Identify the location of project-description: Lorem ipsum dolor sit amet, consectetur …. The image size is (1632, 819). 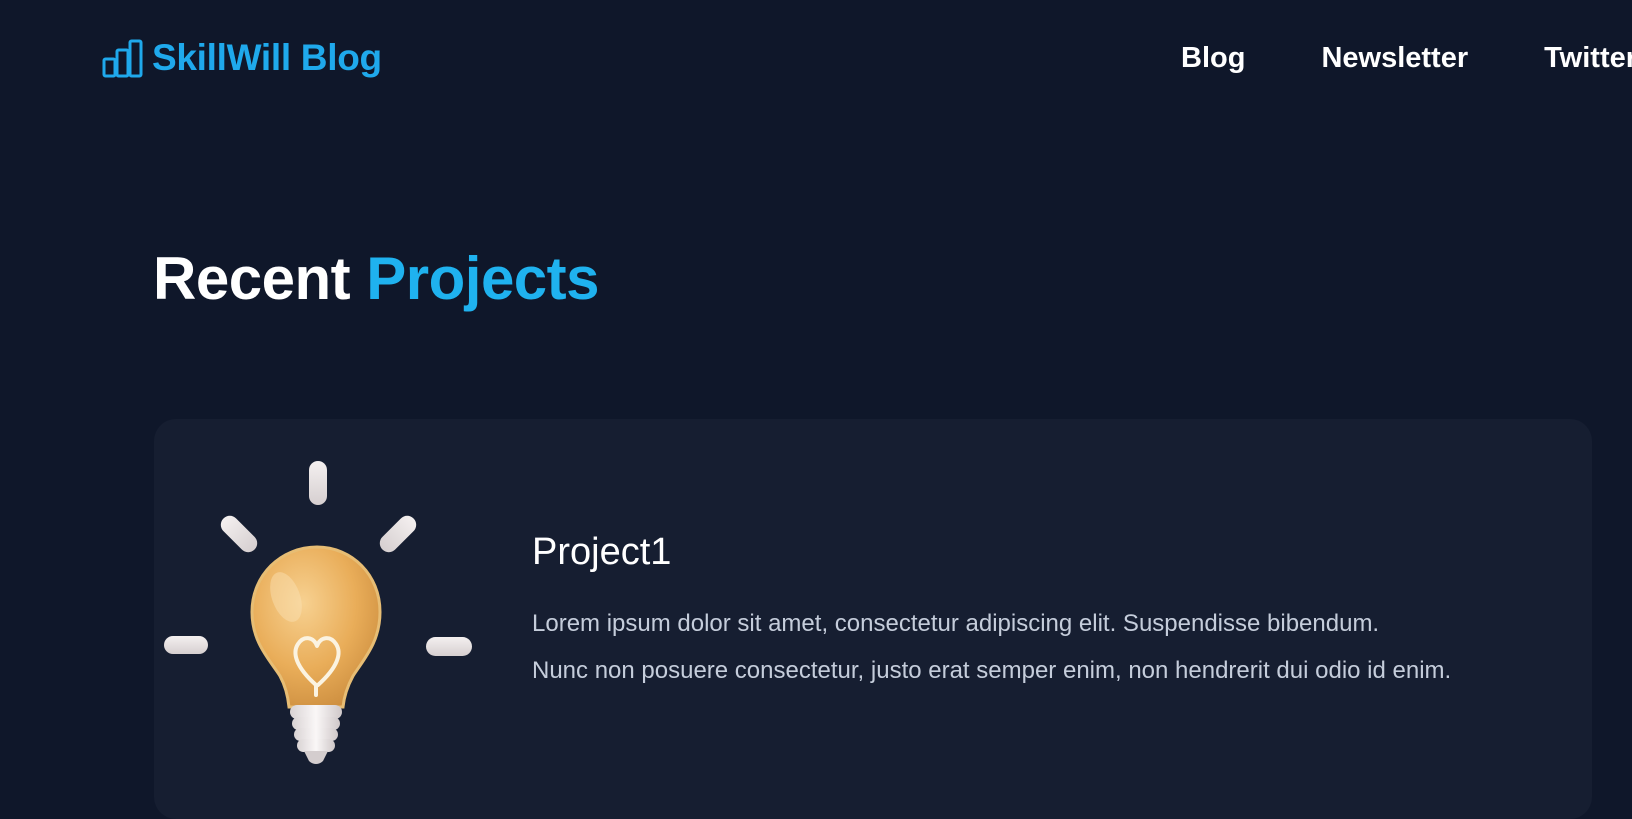
(991, 647).